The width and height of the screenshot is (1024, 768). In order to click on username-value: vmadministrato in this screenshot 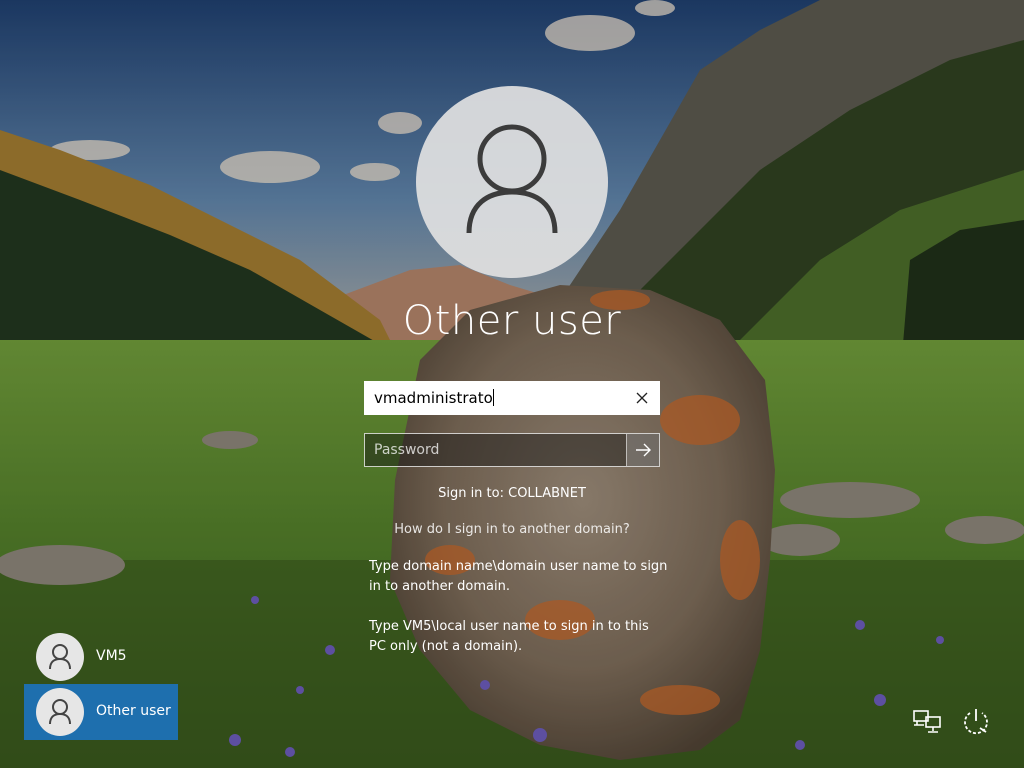, I will do `click(433, 398)`.